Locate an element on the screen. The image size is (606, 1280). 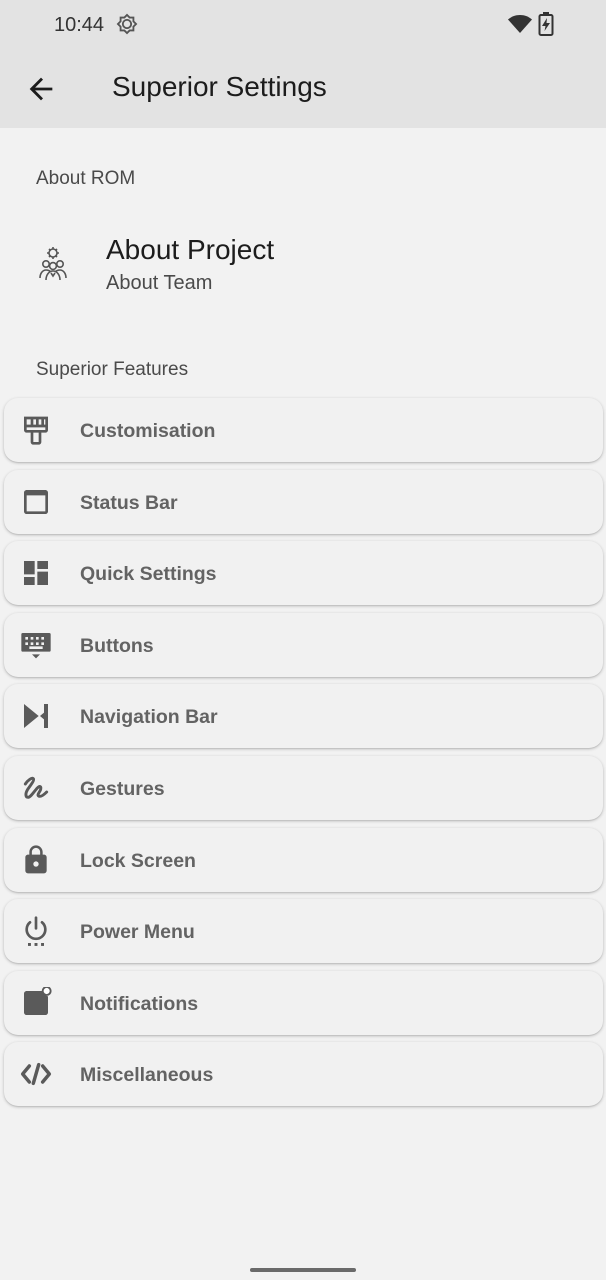
feature-miscellaneous: Miscellaneous is located at coordinates (303, 1074).